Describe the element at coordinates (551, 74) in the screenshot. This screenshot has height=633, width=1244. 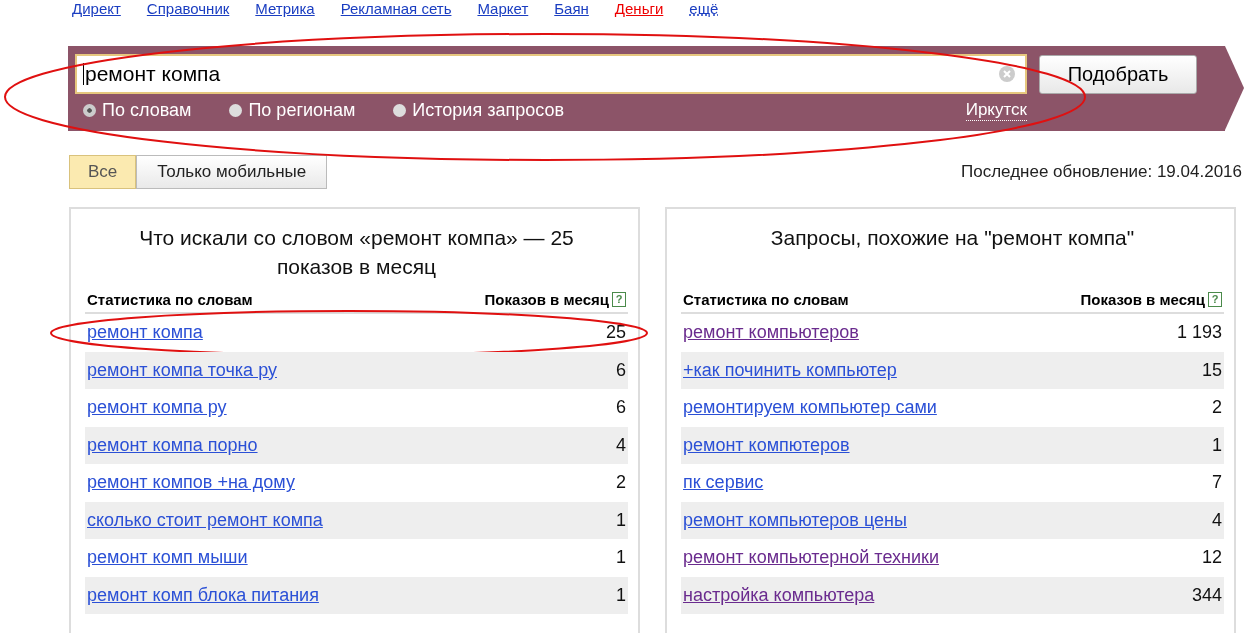
I see `search-field: ремонт компа` at that location.